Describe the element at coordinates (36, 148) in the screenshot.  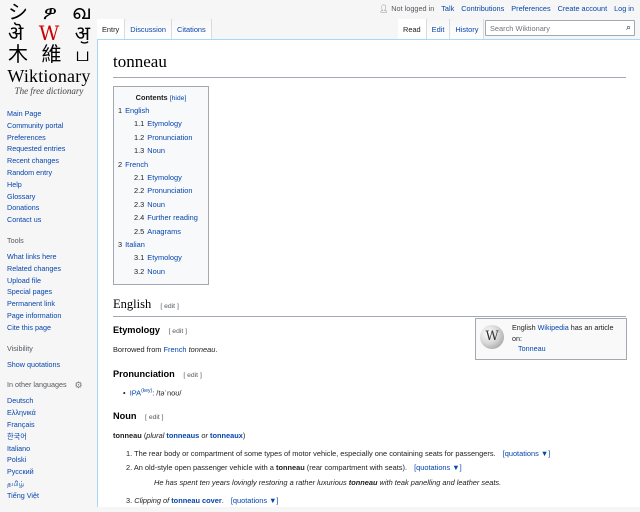
I see `sidebar-link: Requested entries` at that location.